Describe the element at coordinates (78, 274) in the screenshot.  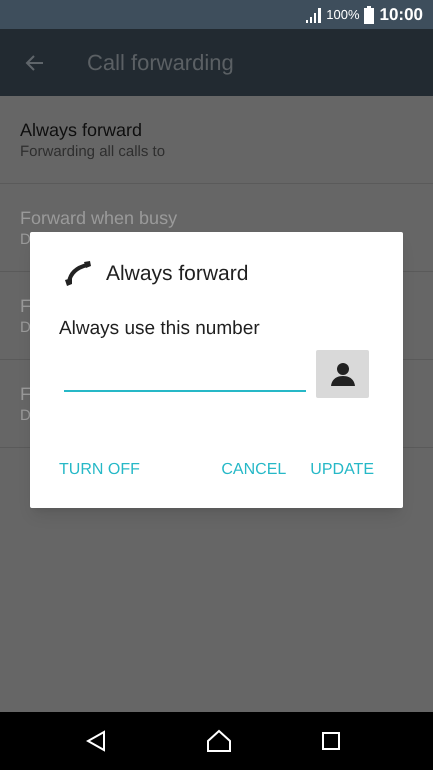
I see `phone-icon` at that location.